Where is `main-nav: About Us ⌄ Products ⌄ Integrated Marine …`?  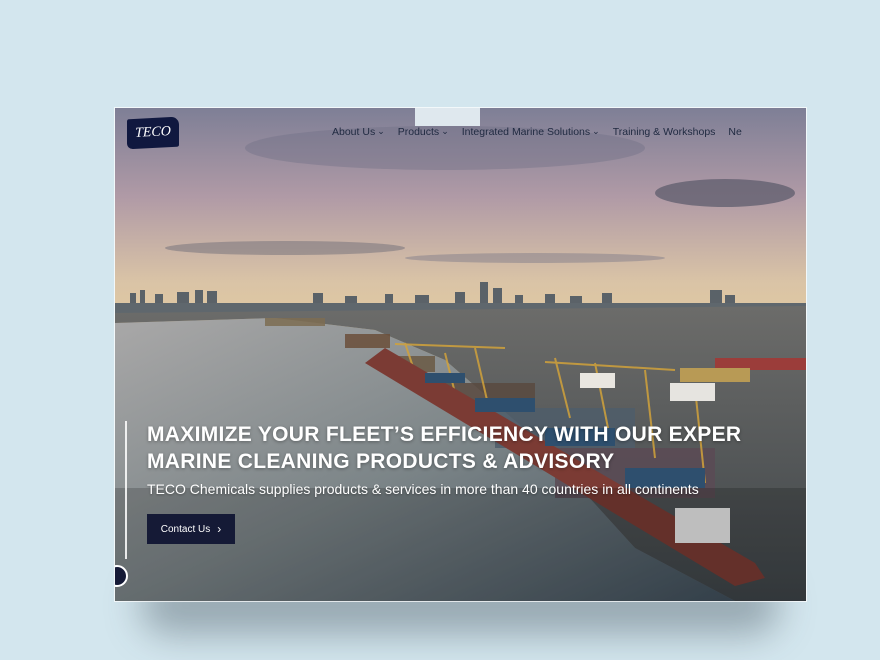 main-nav: About Us ⌄ Products ⌄ Integrated Marine … is located at coordinates (543, 132).